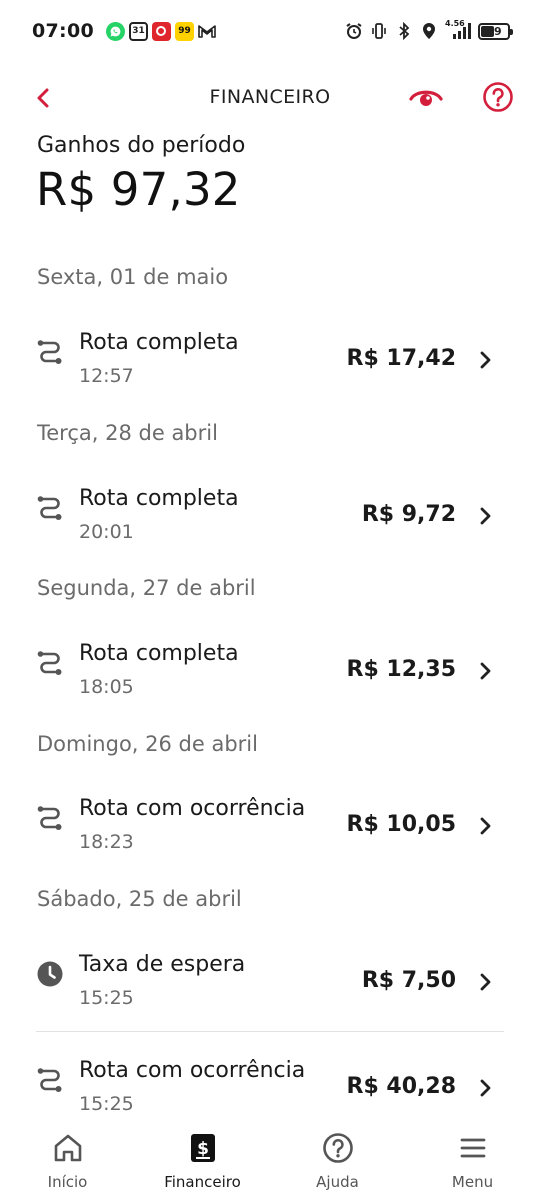 Image resolution: width=540 pixels, height=1200 pixels. What do you see at coordinates (207, 31) in the screenshot?
I see `gmail-icon` at bounding box center [207, 31].